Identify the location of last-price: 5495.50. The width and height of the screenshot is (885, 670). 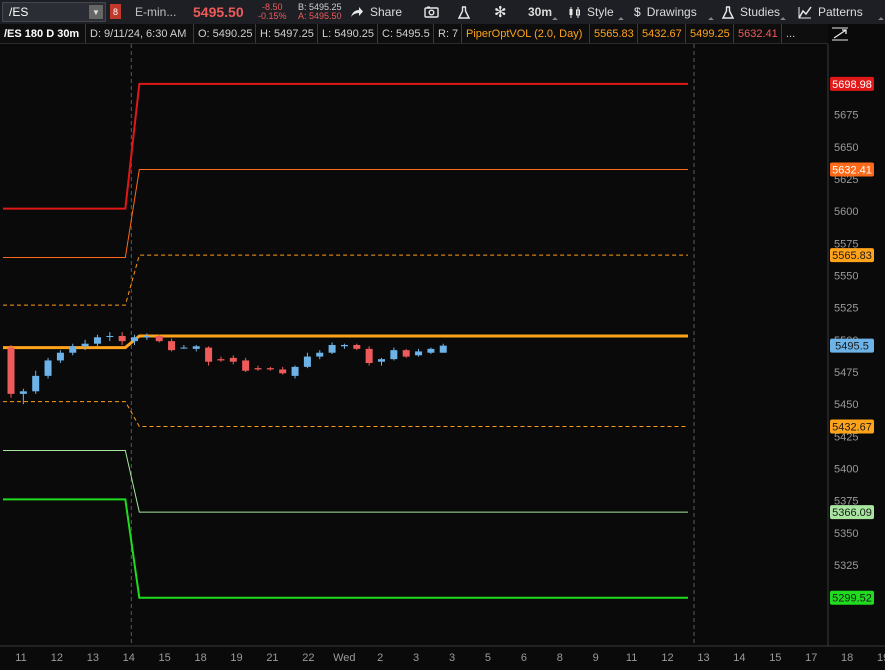
(218, 12).